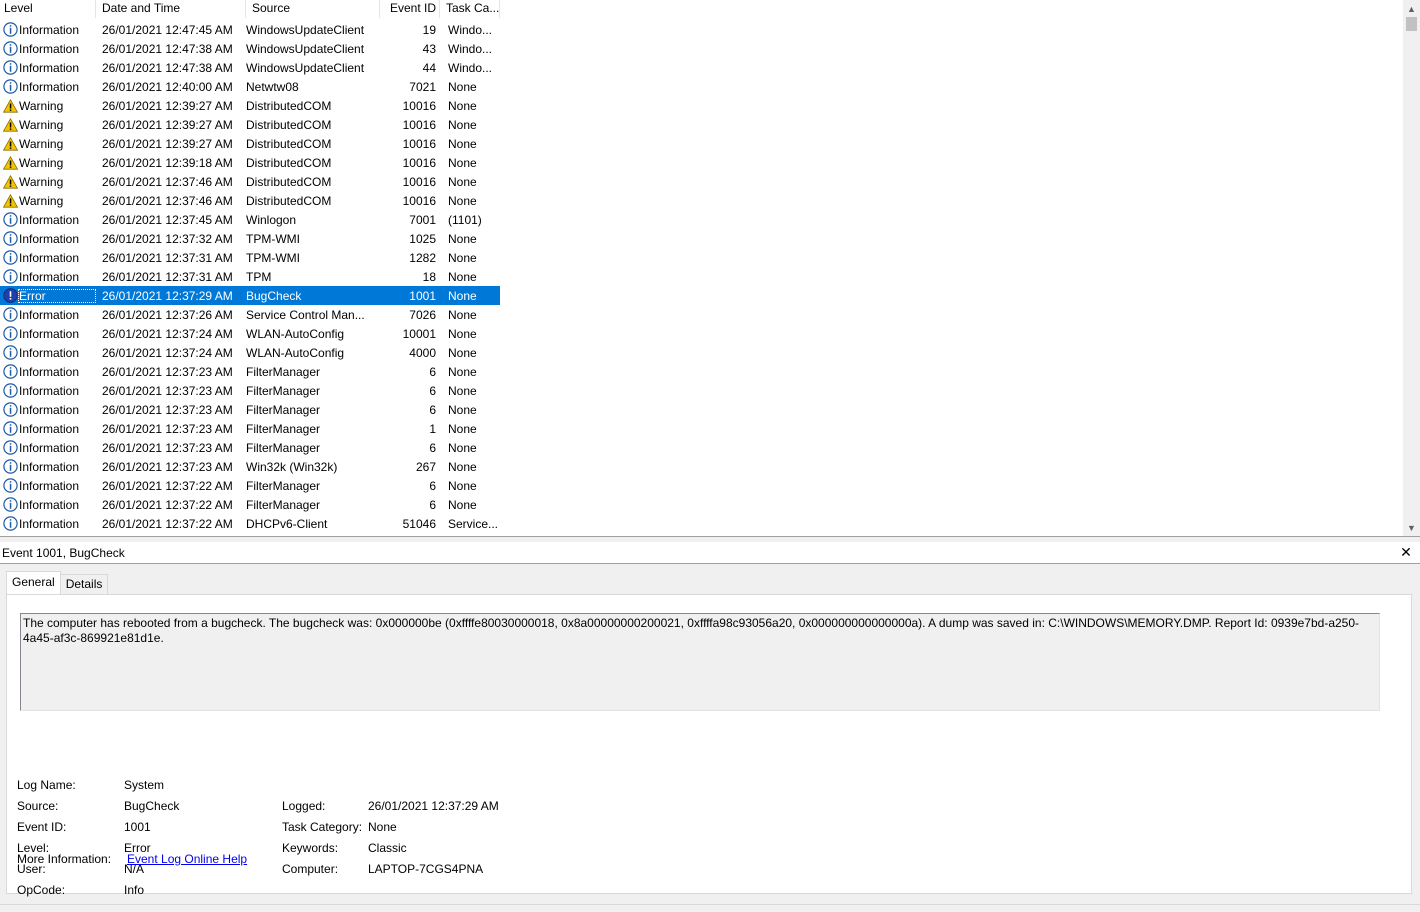  I want to click on event-id: 51046, so click(419, 523).